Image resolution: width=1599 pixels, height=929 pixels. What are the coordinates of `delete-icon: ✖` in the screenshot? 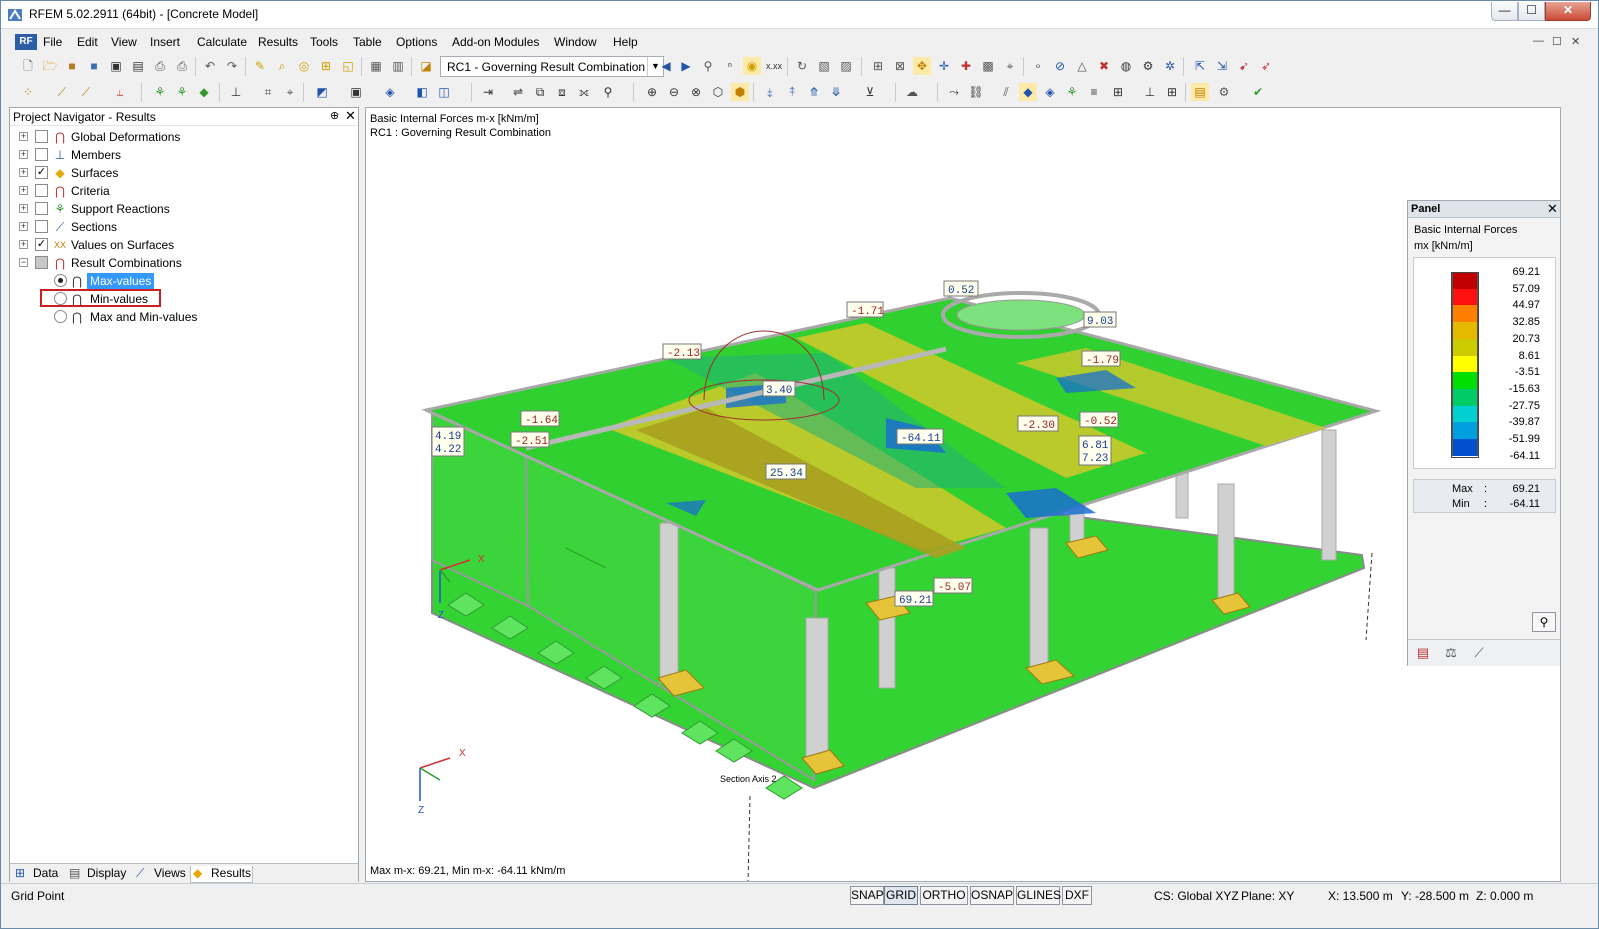 It's located at (1104, 66).